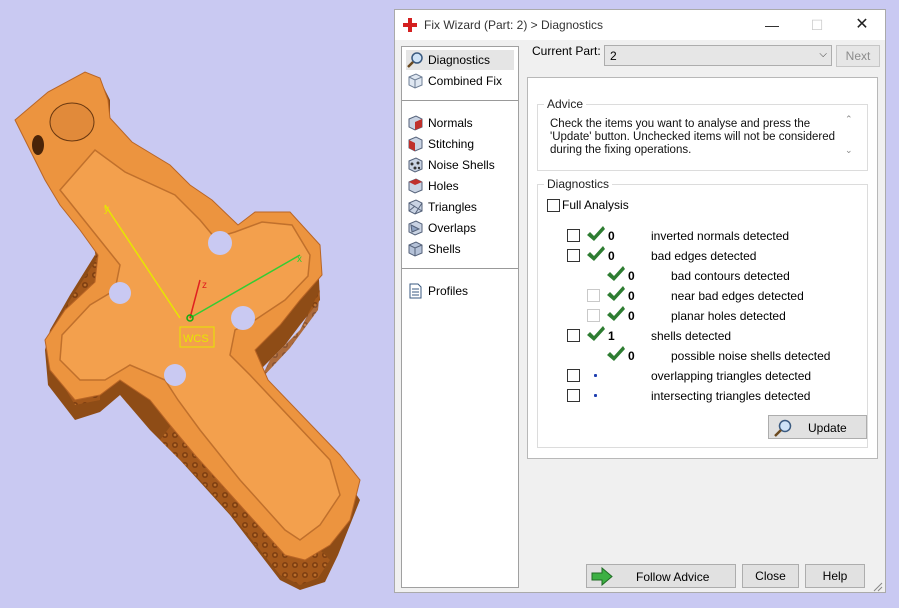 This screenshot has height=608, width=899. Describe the element at coordinates (451, 144) in the screenshot. I see `nav-item-label: Stitching` at that location.